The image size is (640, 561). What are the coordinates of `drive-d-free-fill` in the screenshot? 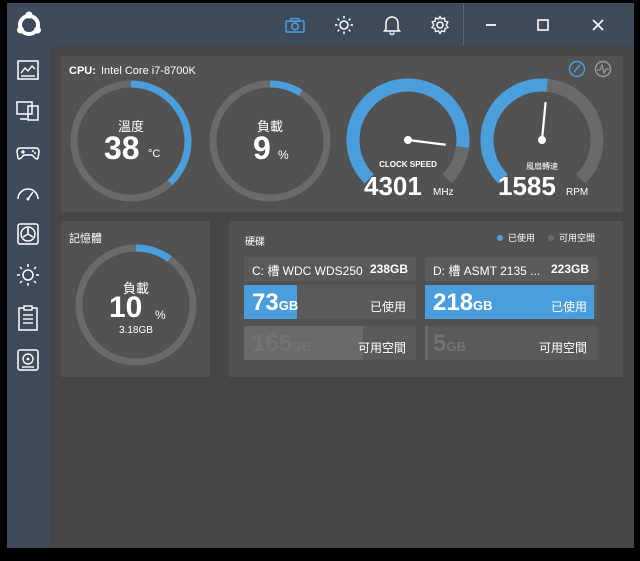 It's located at (427, 343).